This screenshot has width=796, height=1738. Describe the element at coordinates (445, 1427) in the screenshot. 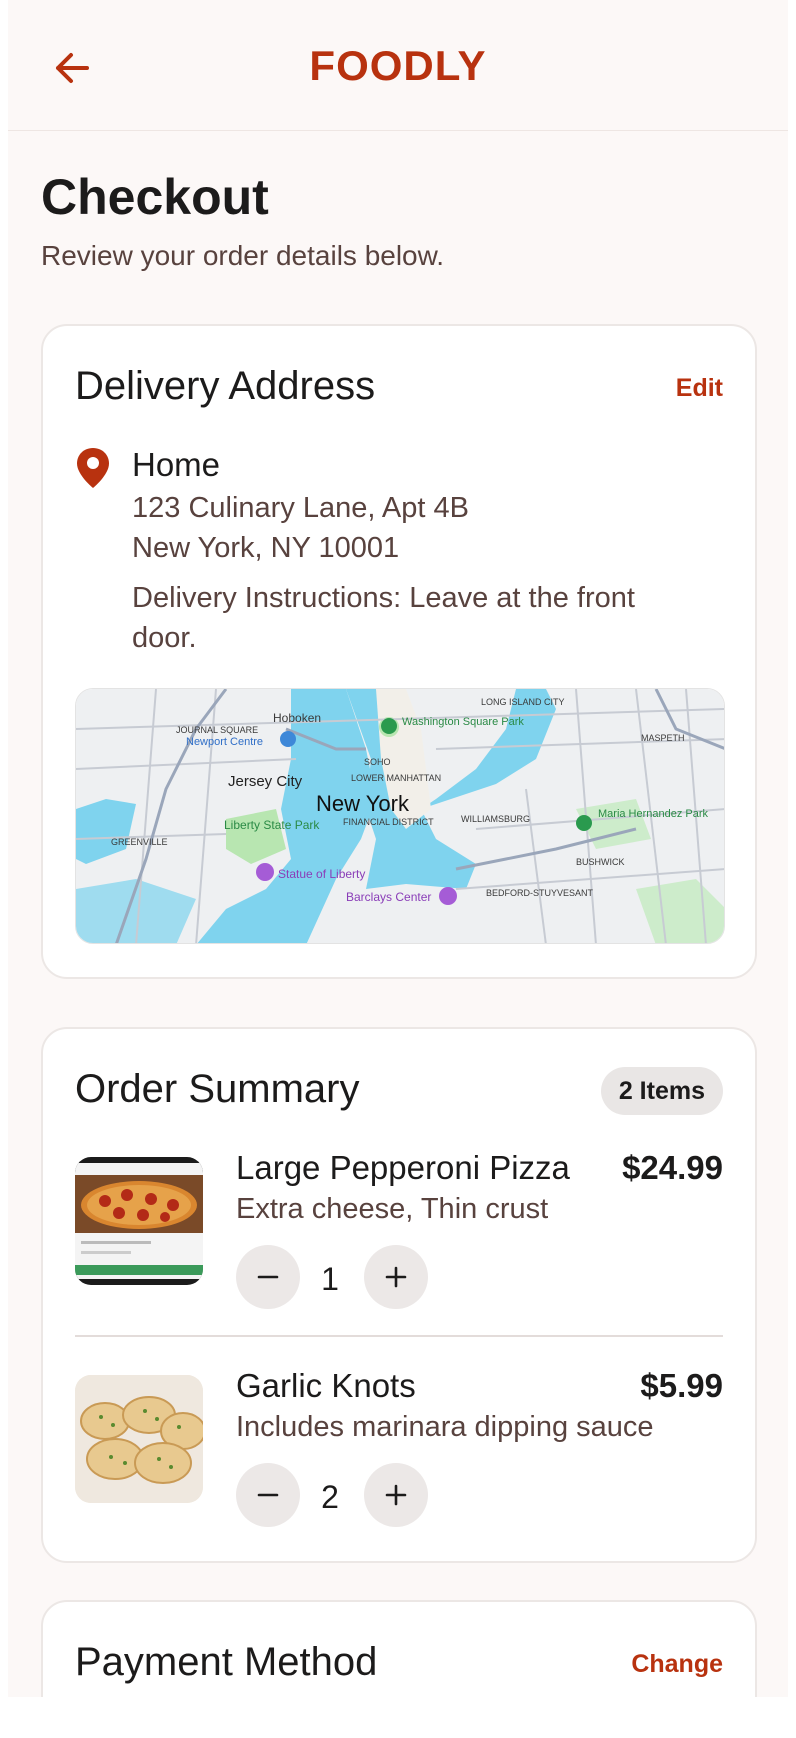

I see `item-description: Includes marinara dipping sauce` at that location.